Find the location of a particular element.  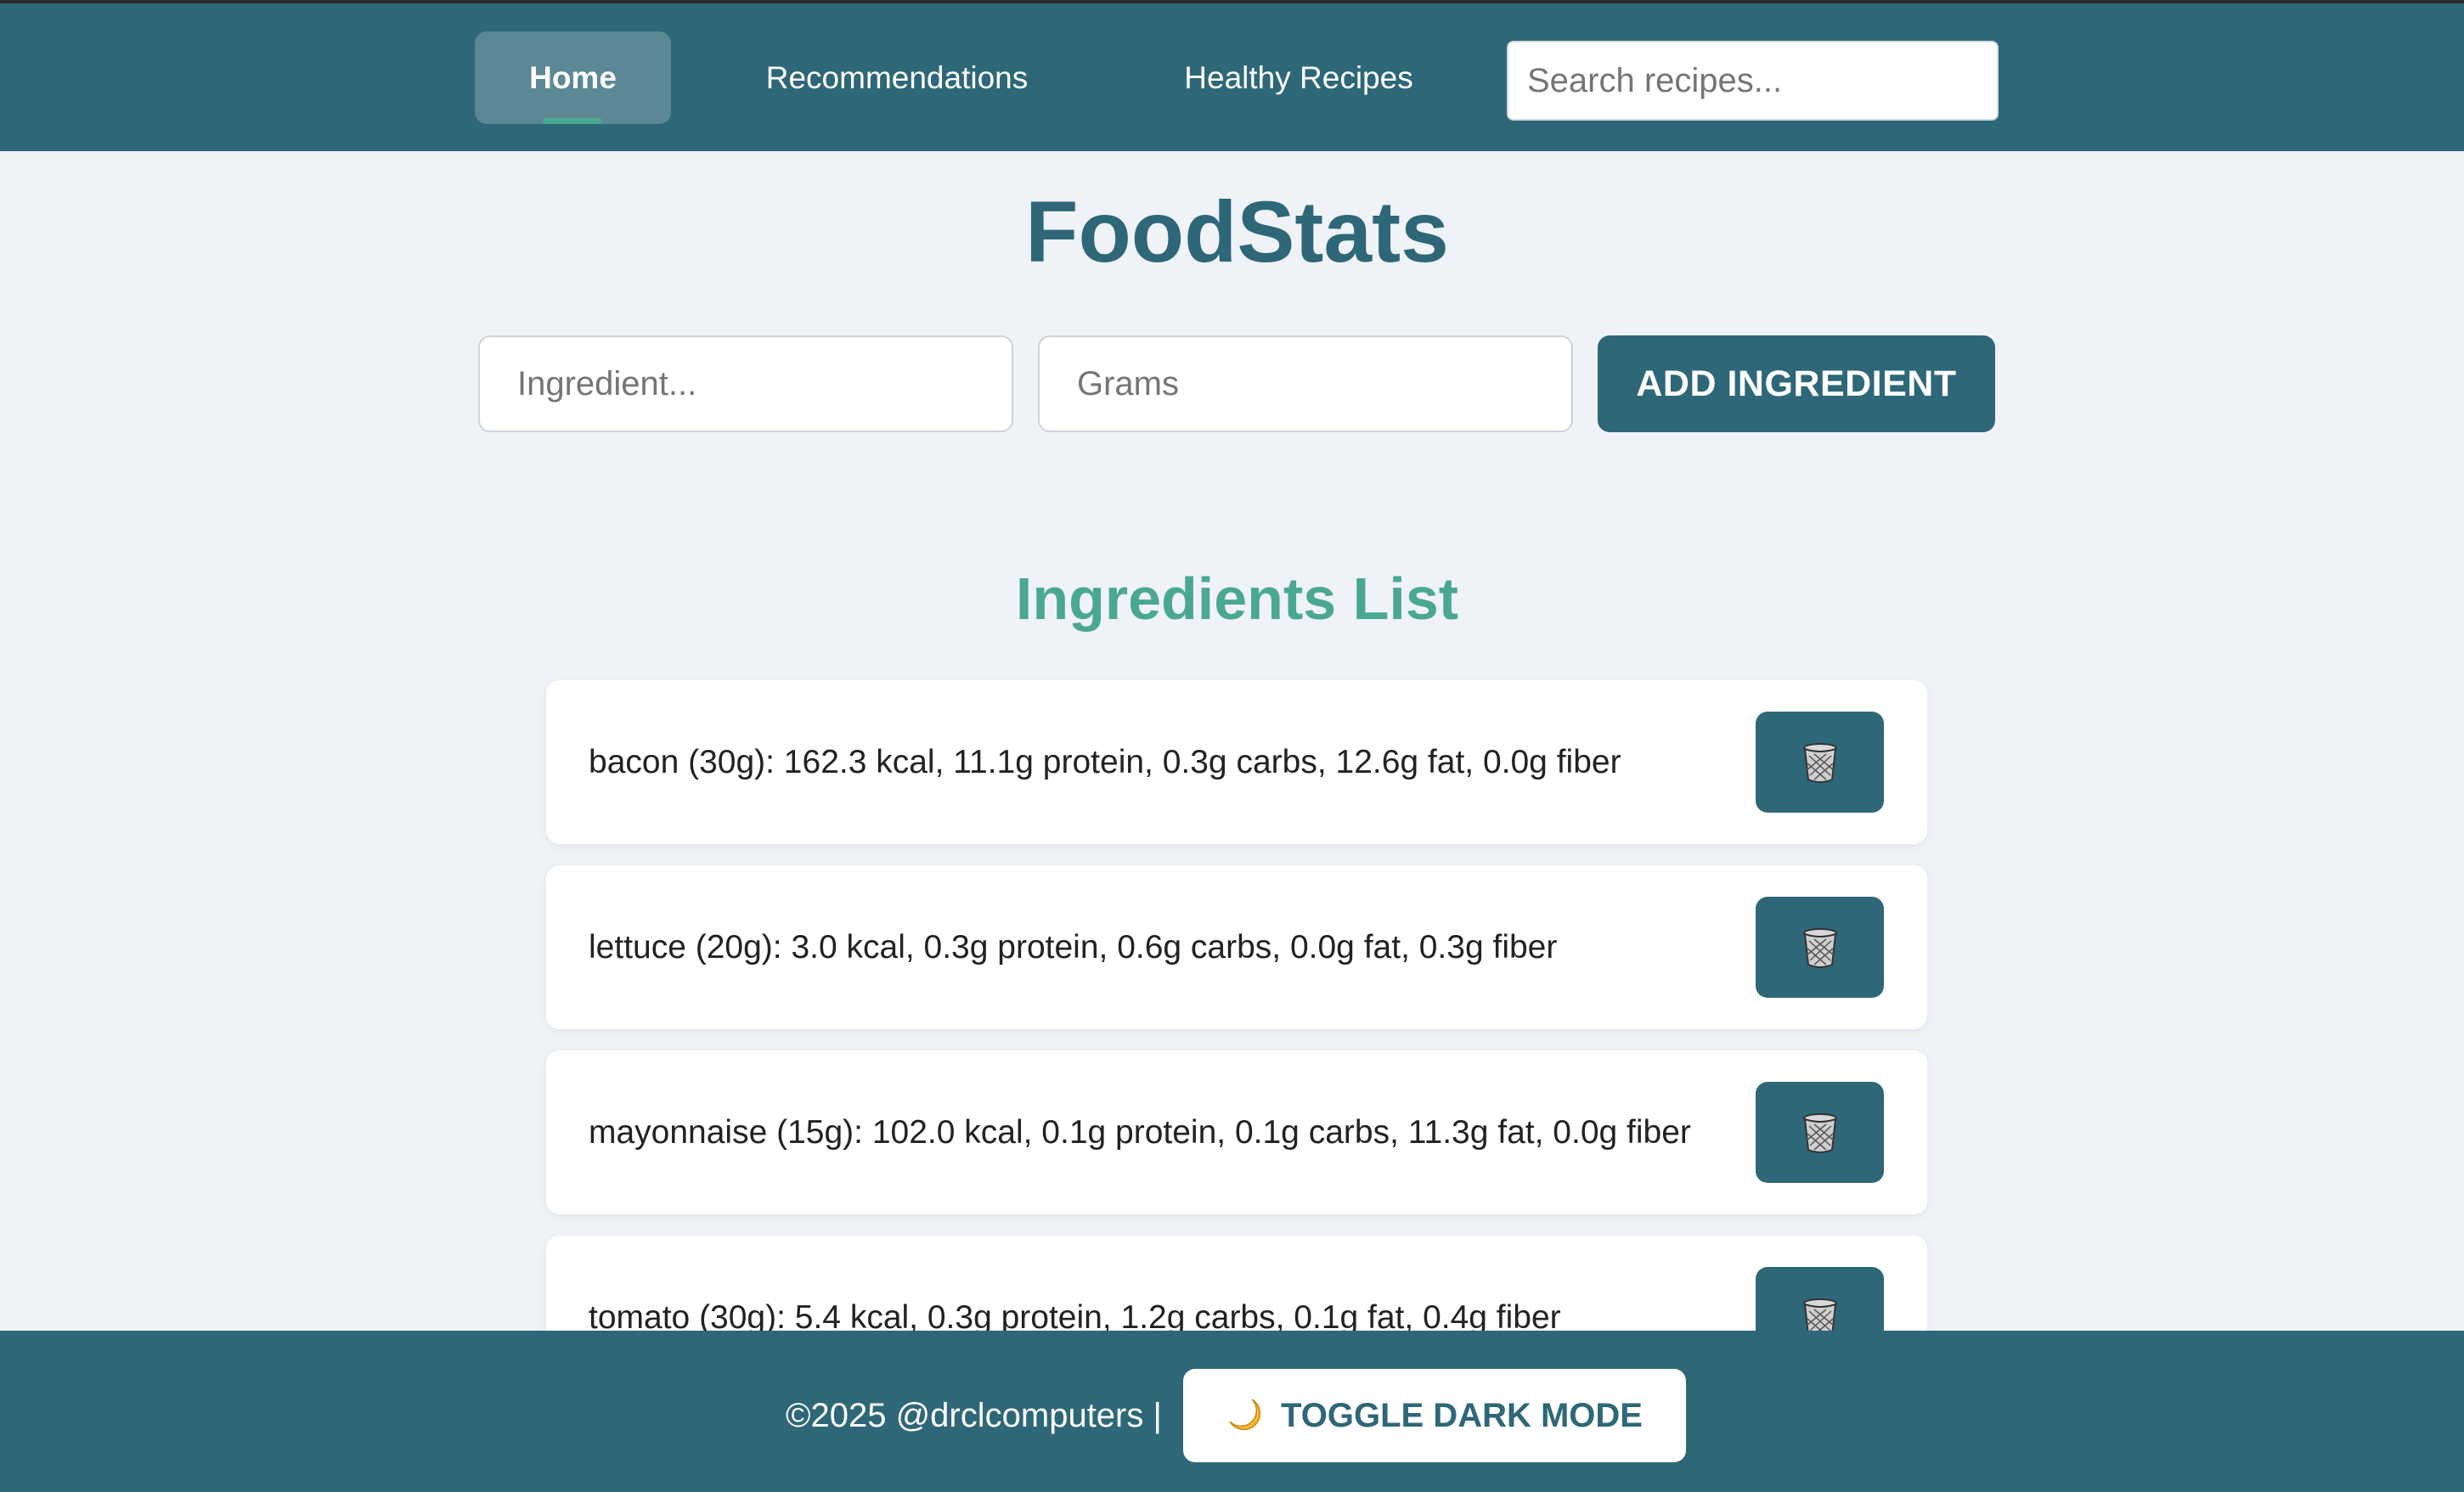

footer: ©2025 @drclcomputers | TOGGLE DARK MODE is located at coordinates (1232, 1411).